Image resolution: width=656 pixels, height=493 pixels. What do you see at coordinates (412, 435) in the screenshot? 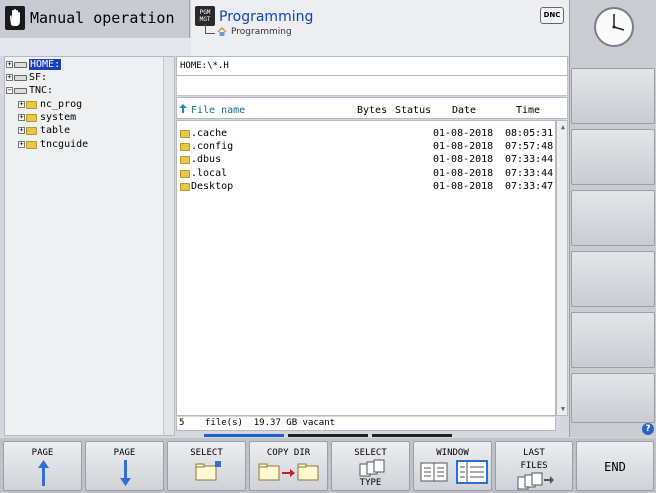
I see `softkey-row-3-indicator` at bounding box center [412, 435].